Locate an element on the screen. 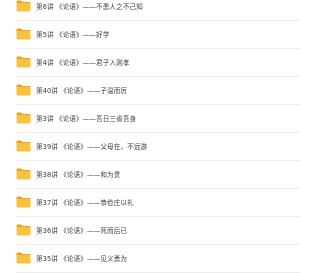 The width and height of the screenshot is (320, 273). list-item: 第36讲 《论语》——死而后已 is located at coordinates (150, 231).